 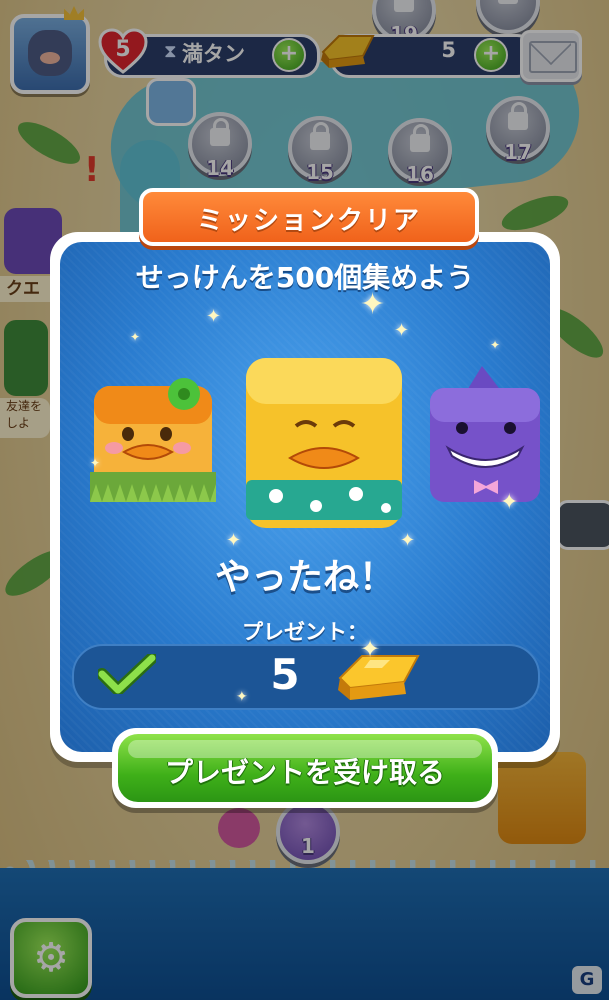 What do you see at coordinates (285, 674) in the screenshot?
I see `reward-amount: 5` at bounding box center [285, 674].